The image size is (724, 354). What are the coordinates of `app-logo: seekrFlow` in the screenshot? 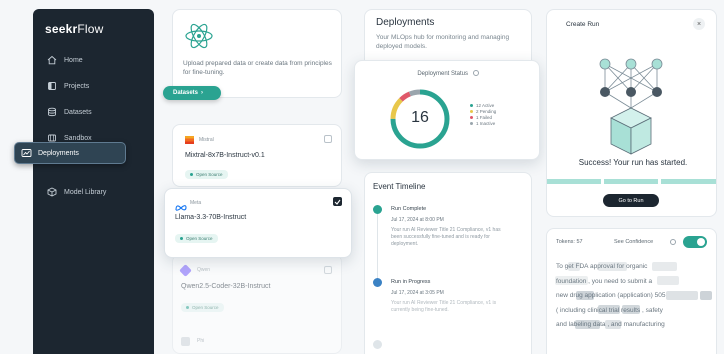 It's located at (74, 29).